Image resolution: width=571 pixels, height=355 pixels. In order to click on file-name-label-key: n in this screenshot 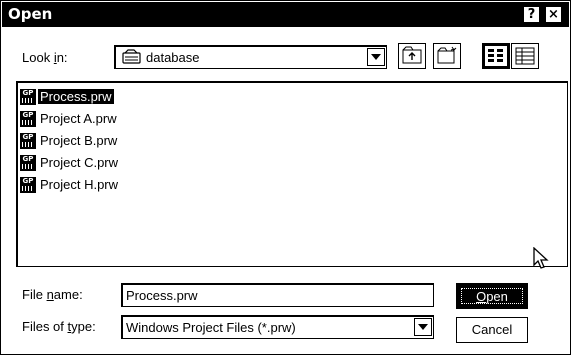, I will do `click(50, 294)`.